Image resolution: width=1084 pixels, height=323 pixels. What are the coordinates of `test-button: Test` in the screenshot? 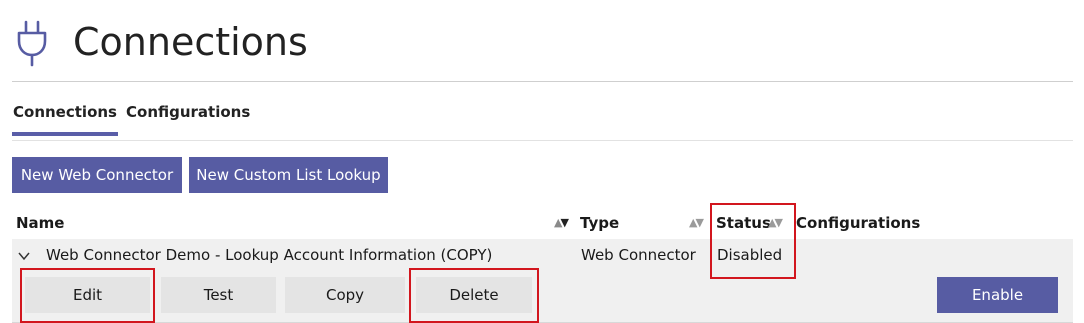 It's located at (218, 295).